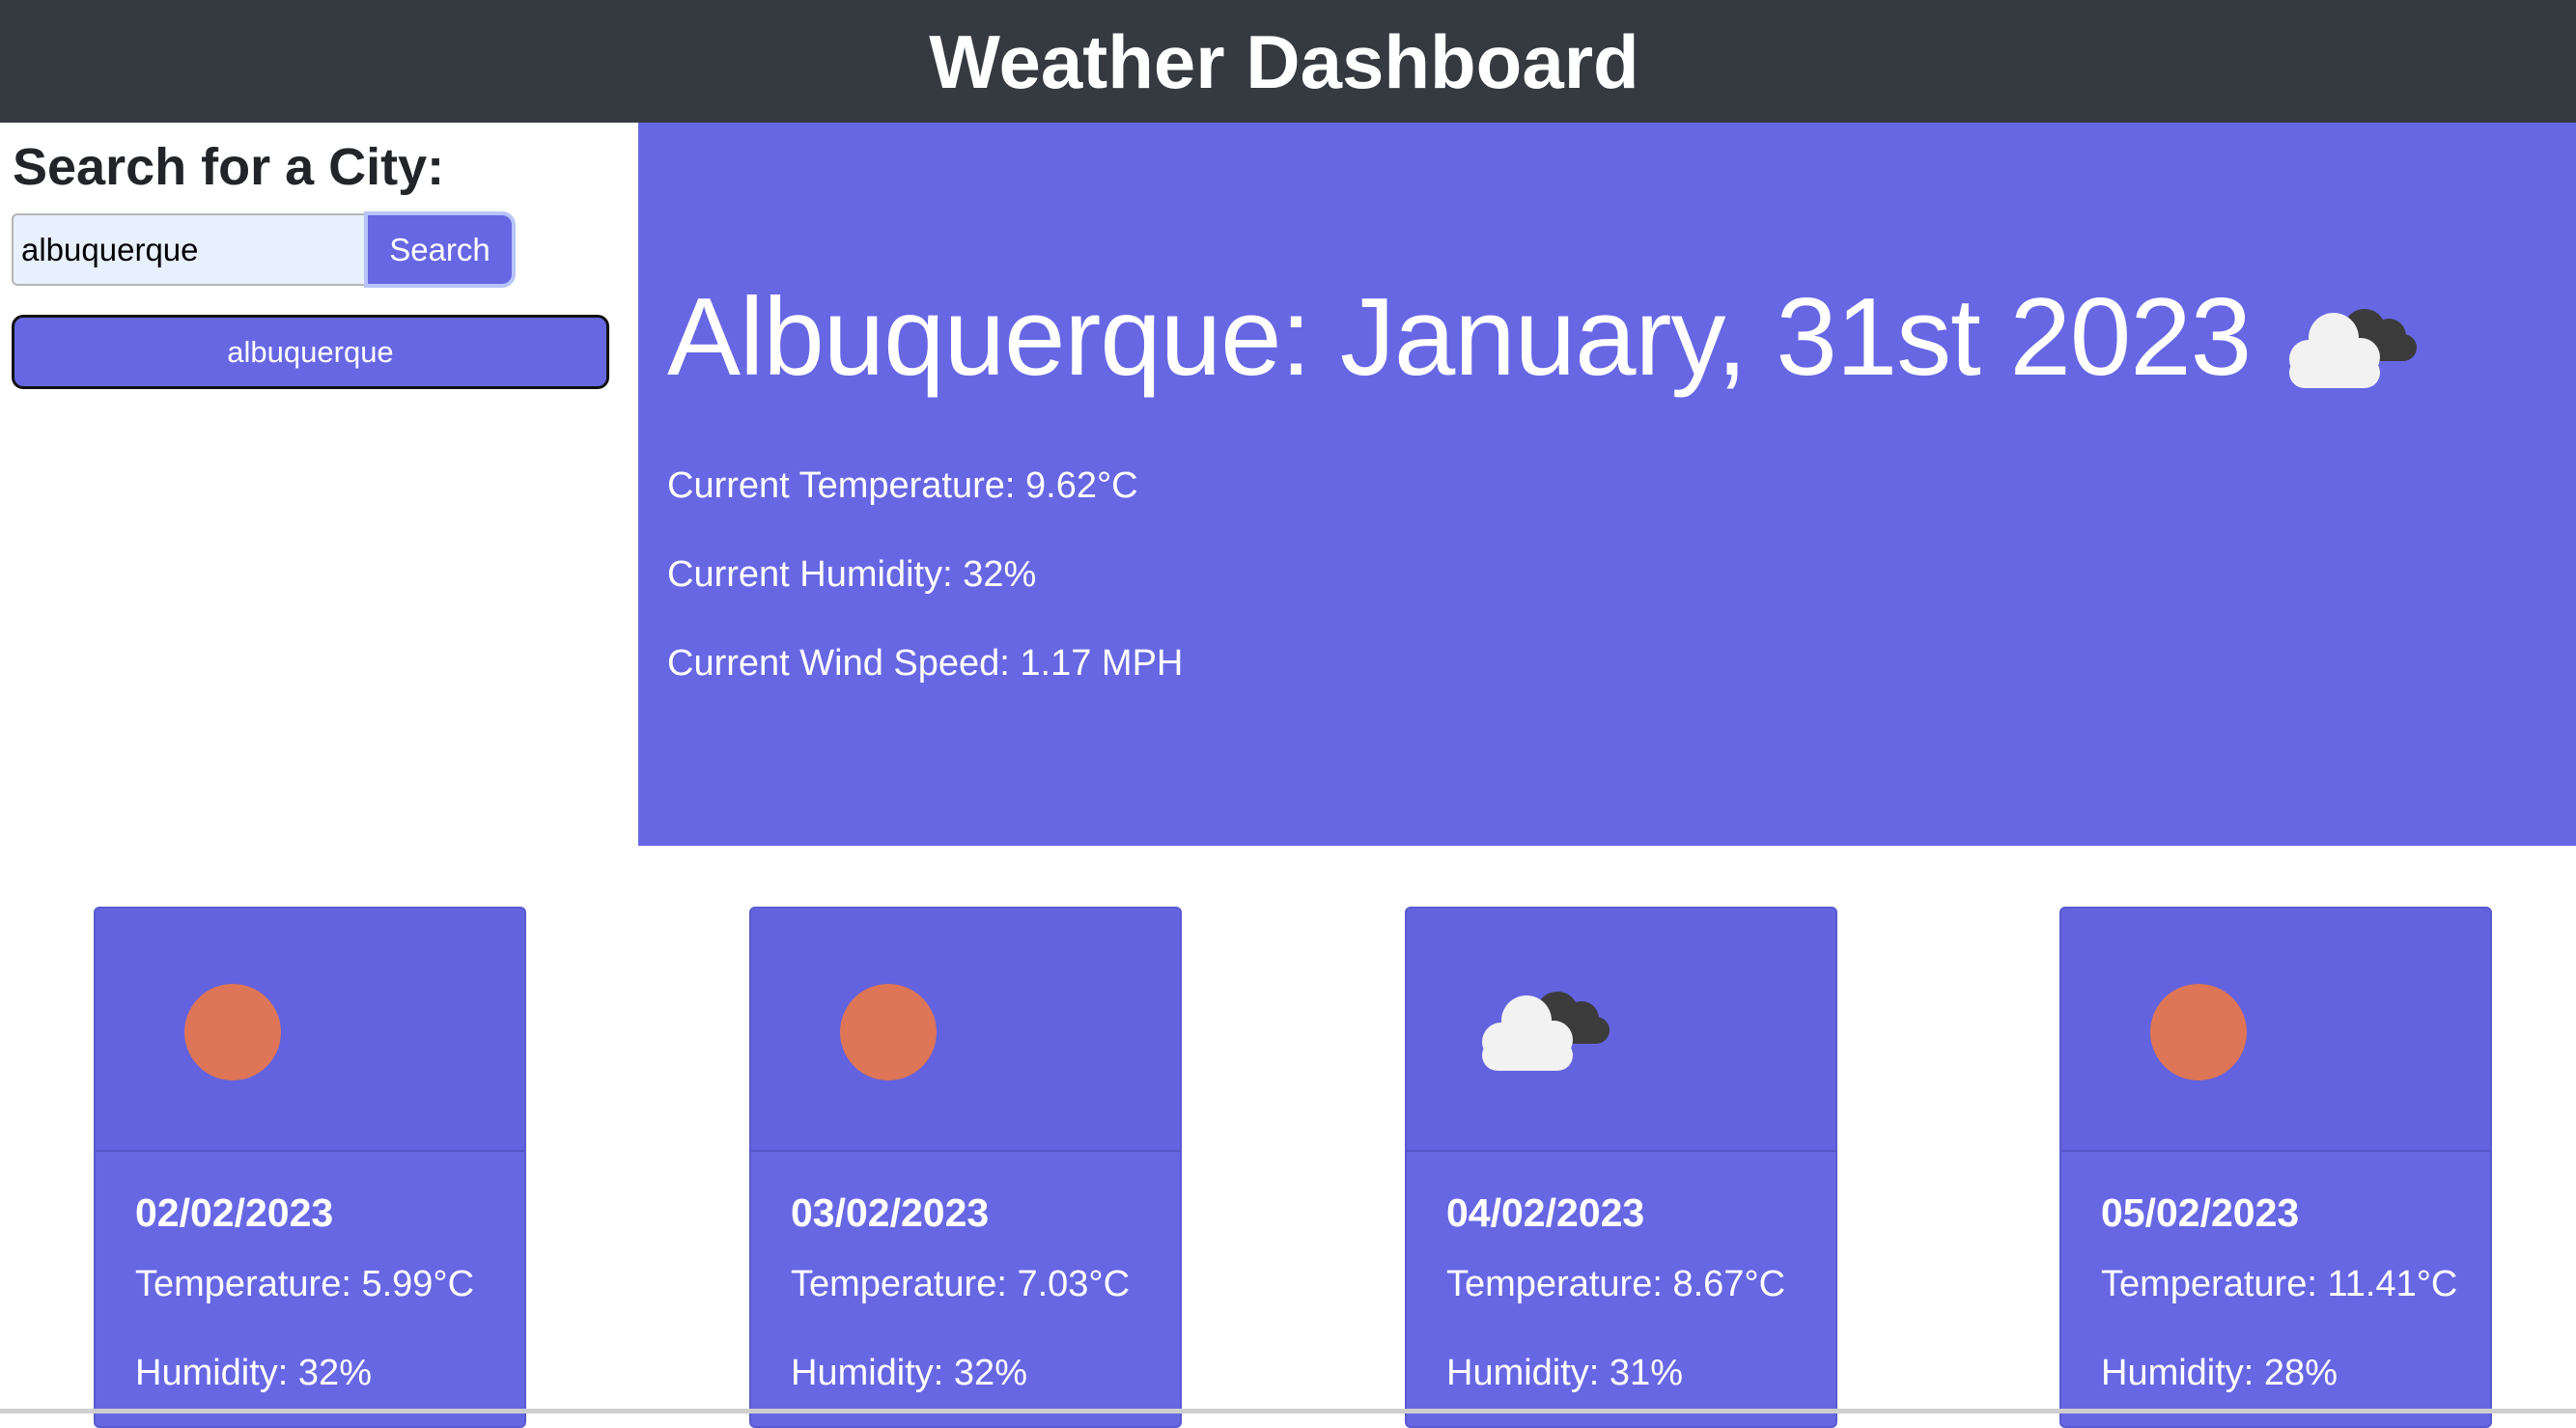 The height and width of the screenshot is (1428, 2576). What do you see at coordinates (1460, 337) in the screenshot?
I see `current-city-date: Albuquerque: January, 31st 2023` at bounding box center [1460, 337].